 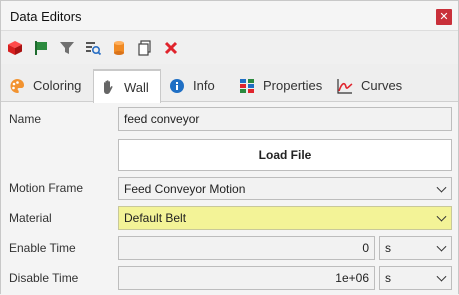 I want to click on copy-icon, so click(x=145, y=48).